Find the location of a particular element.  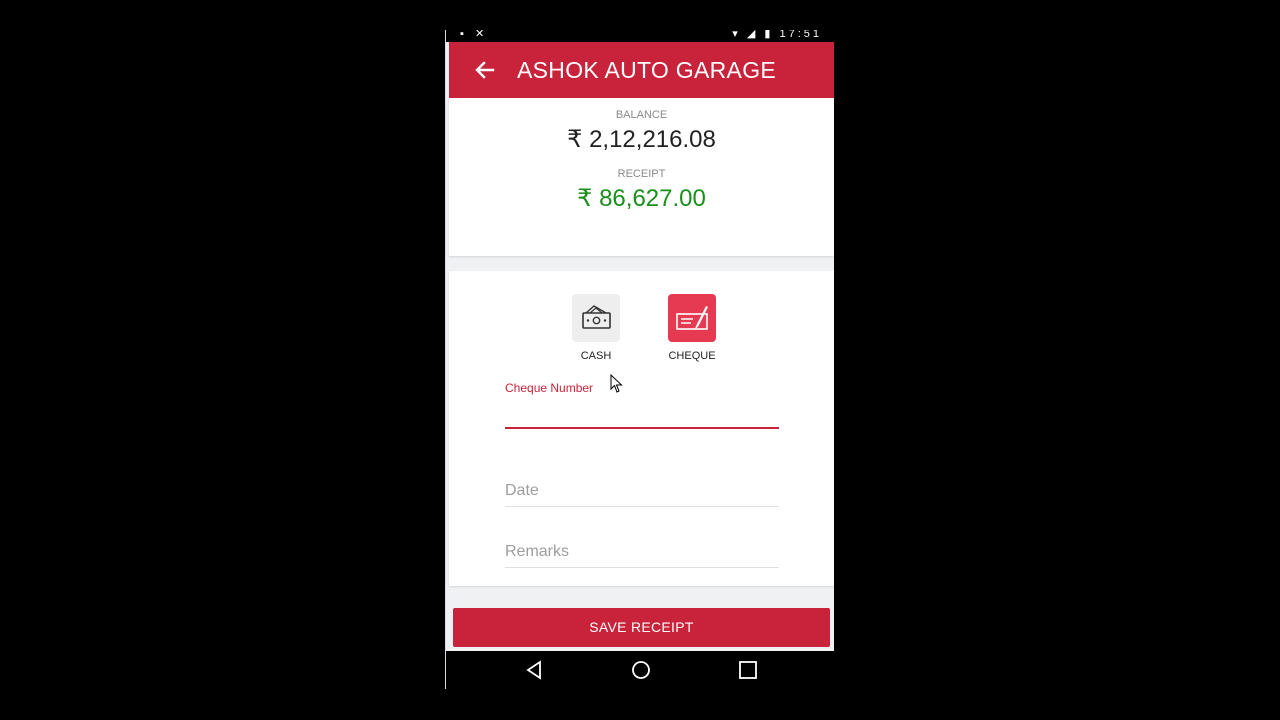

remarks-underline is located at coordinates (642, 567).